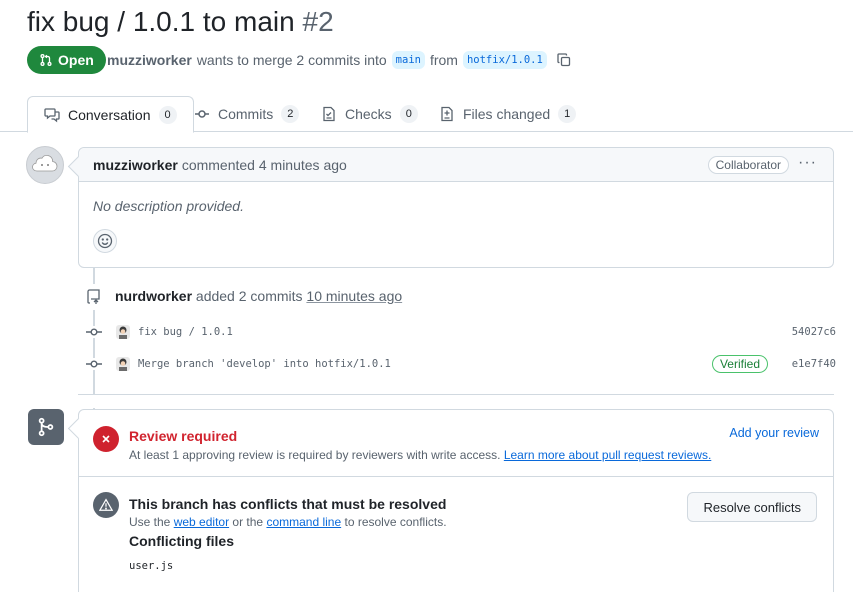 The width and height of the screenshot is (853, 592). I want to click on tab-files-changed-count: 1, so click(567, 114).